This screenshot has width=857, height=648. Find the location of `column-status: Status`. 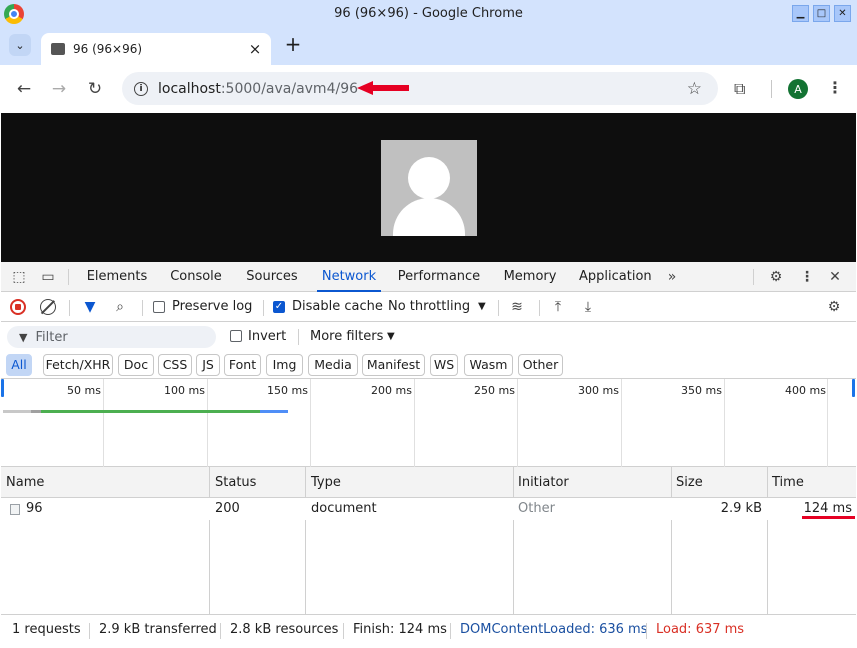

column-status: Status is located at coordinates (233, 482).